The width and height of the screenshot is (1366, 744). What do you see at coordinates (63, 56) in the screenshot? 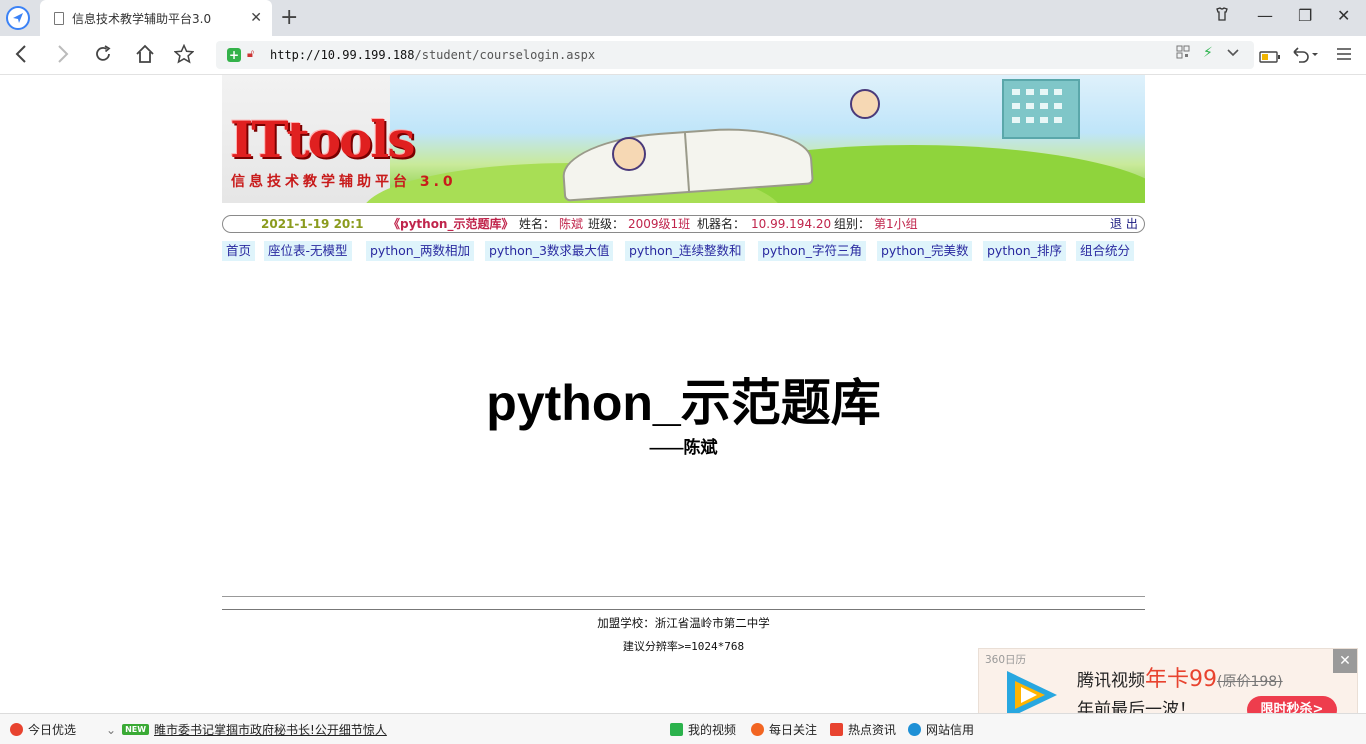
I see `forward-icon` at bounding box center [63, 56].